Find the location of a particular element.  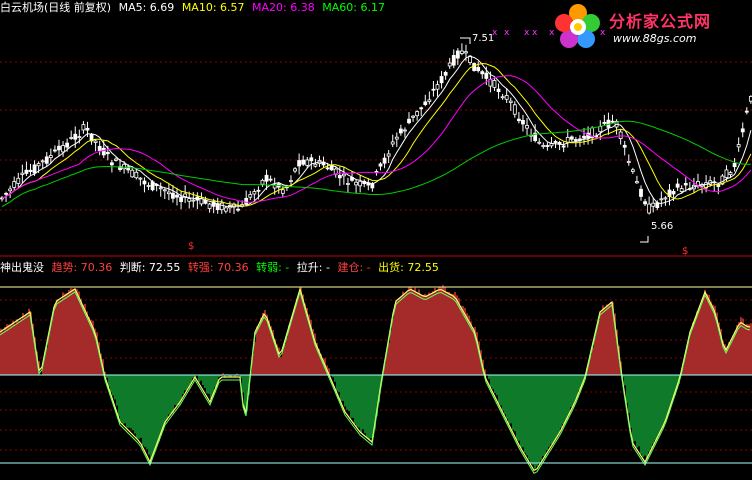

flower-logo-icon is located at coordinates (577, 26).